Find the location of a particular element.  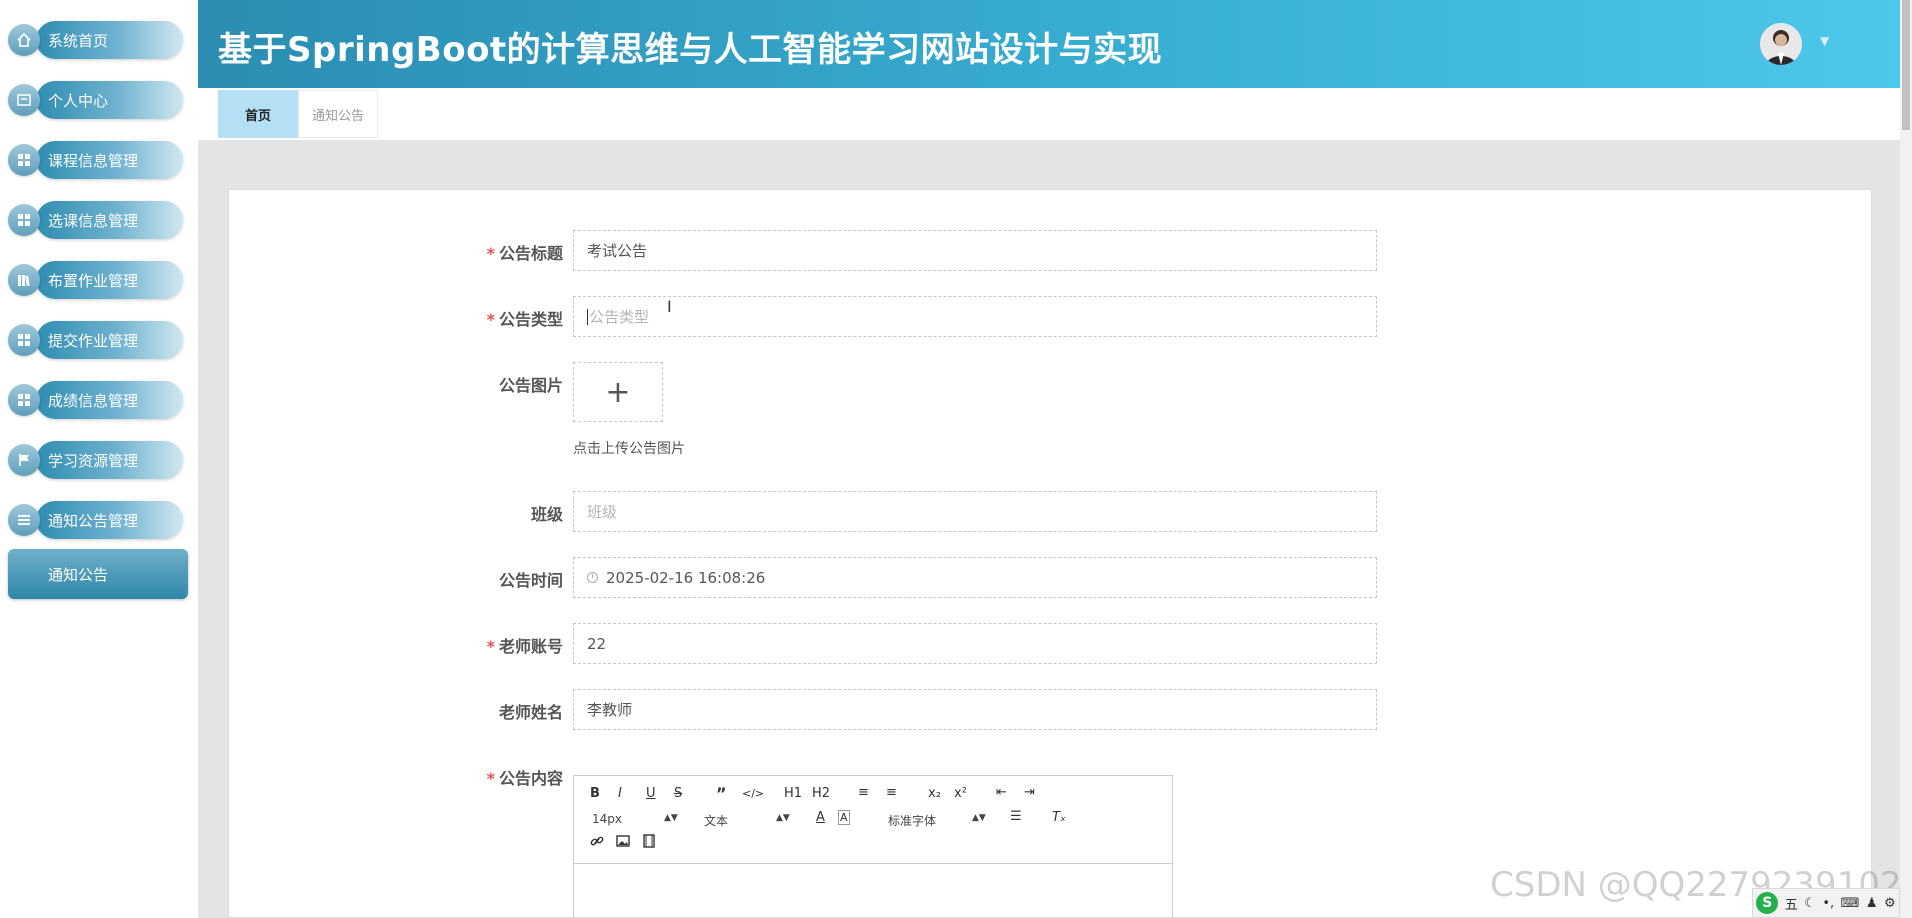

avatar is located at coordinates (1781, 44).